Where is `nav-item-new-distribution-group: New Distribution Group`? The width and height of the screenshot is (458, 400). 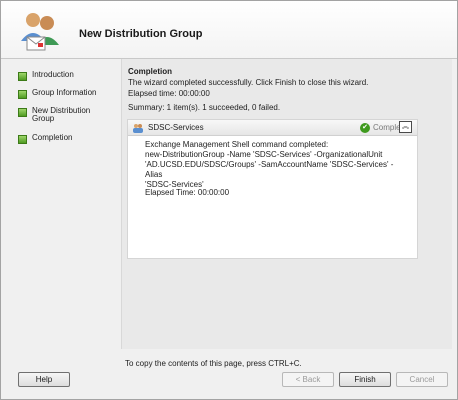 nav-item-new-distribution-group: New Distribution Group is located at coordinates (59, 115).